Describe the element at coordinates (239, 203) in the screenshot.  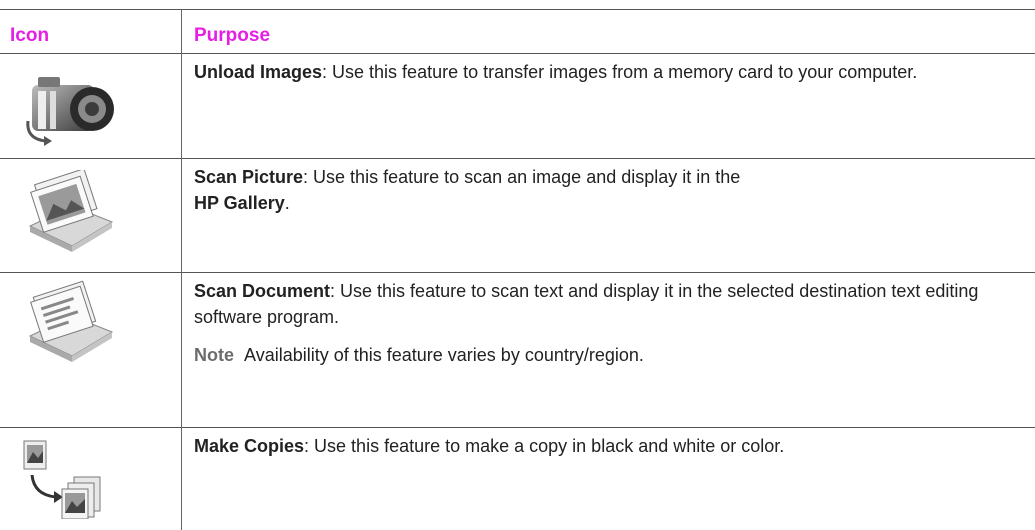
I see `feature-link-name: HP Gallery` at that location.